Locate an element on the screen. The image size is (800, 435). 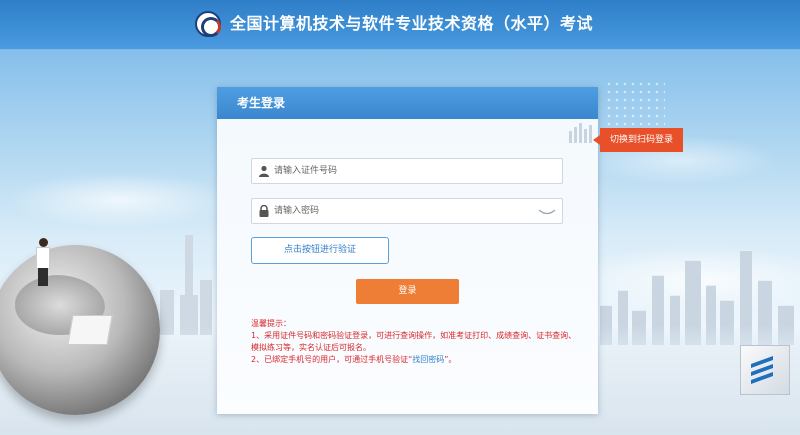
tips-line-2-prefix: 2、已绑定手机号的用户，可通过手机号验证“ is located at coordinates (332, 359).